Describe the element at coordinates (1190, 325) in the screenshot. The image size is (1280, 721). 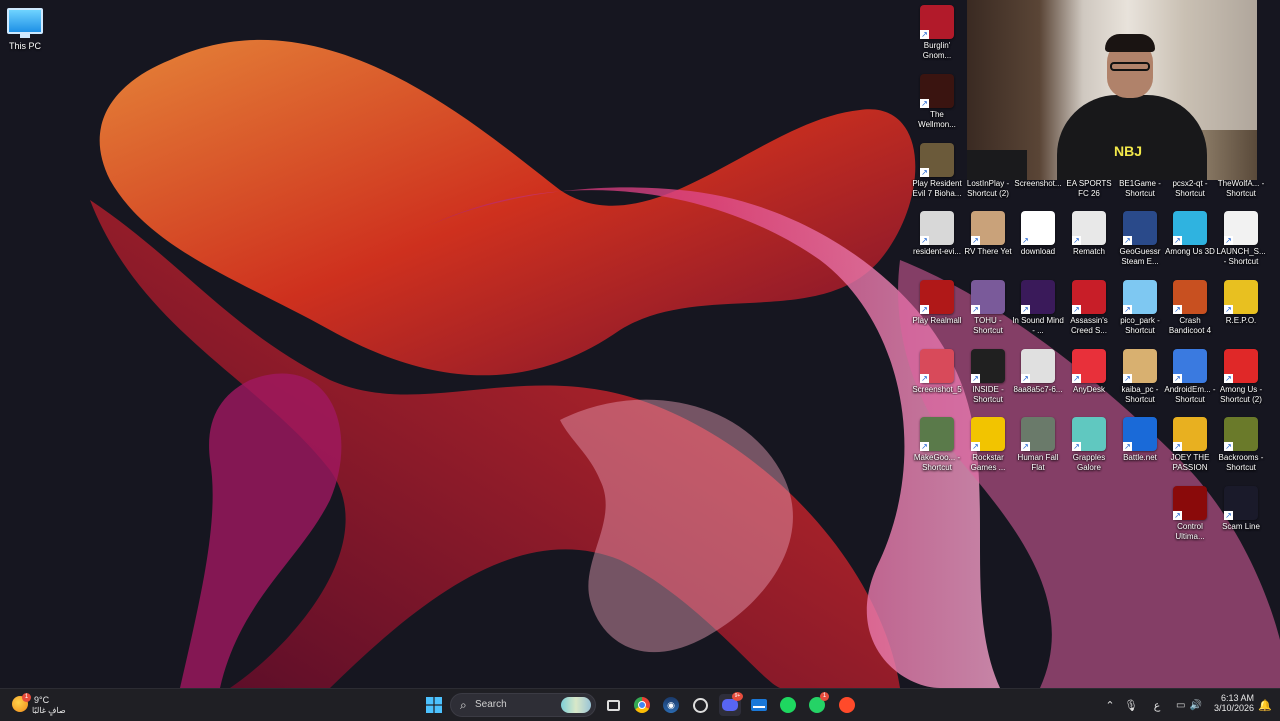
I see `desktop-icon-label: Crash Bandicoot 4` at that location.